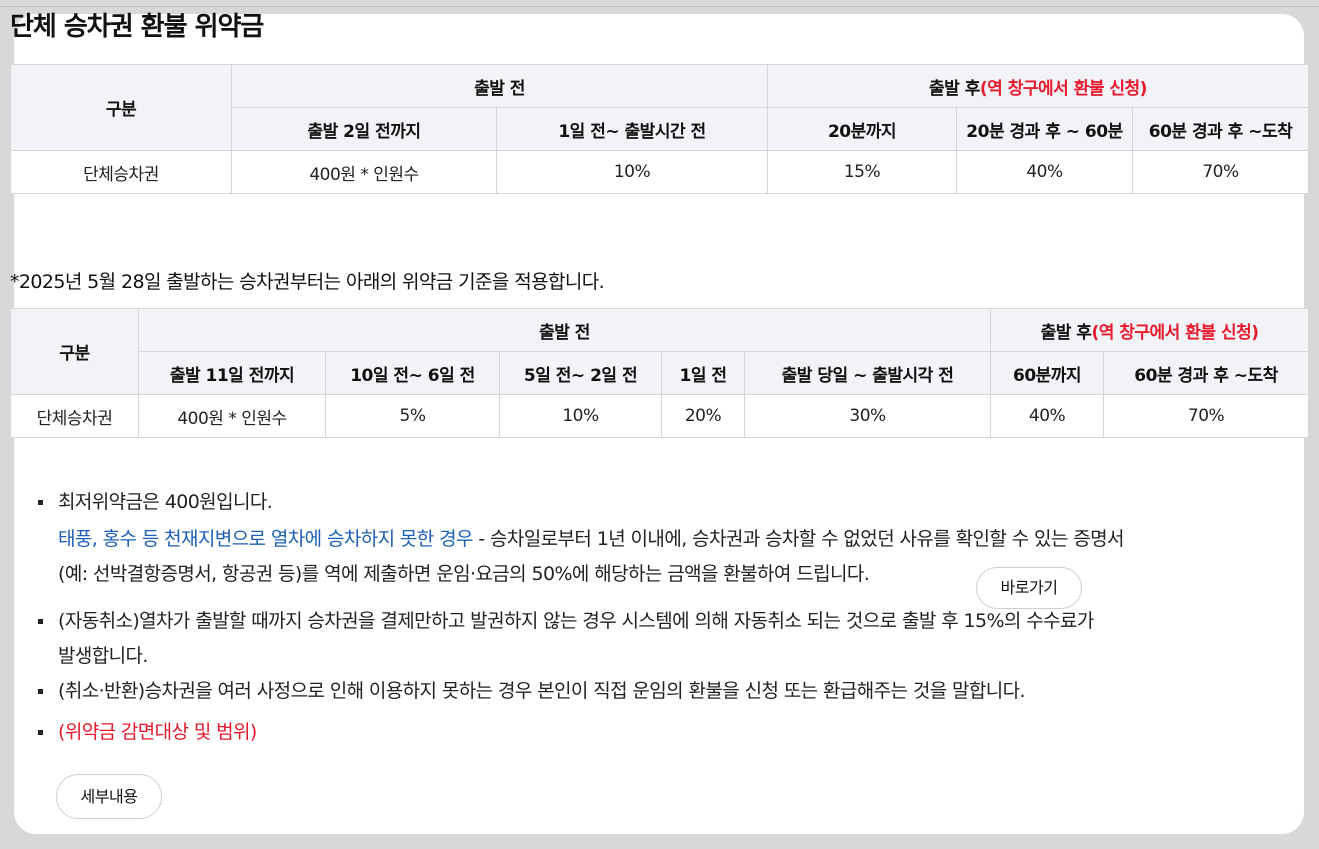  I want to click on auto-cancel-line2: 발생합니다., so click(103, 656).